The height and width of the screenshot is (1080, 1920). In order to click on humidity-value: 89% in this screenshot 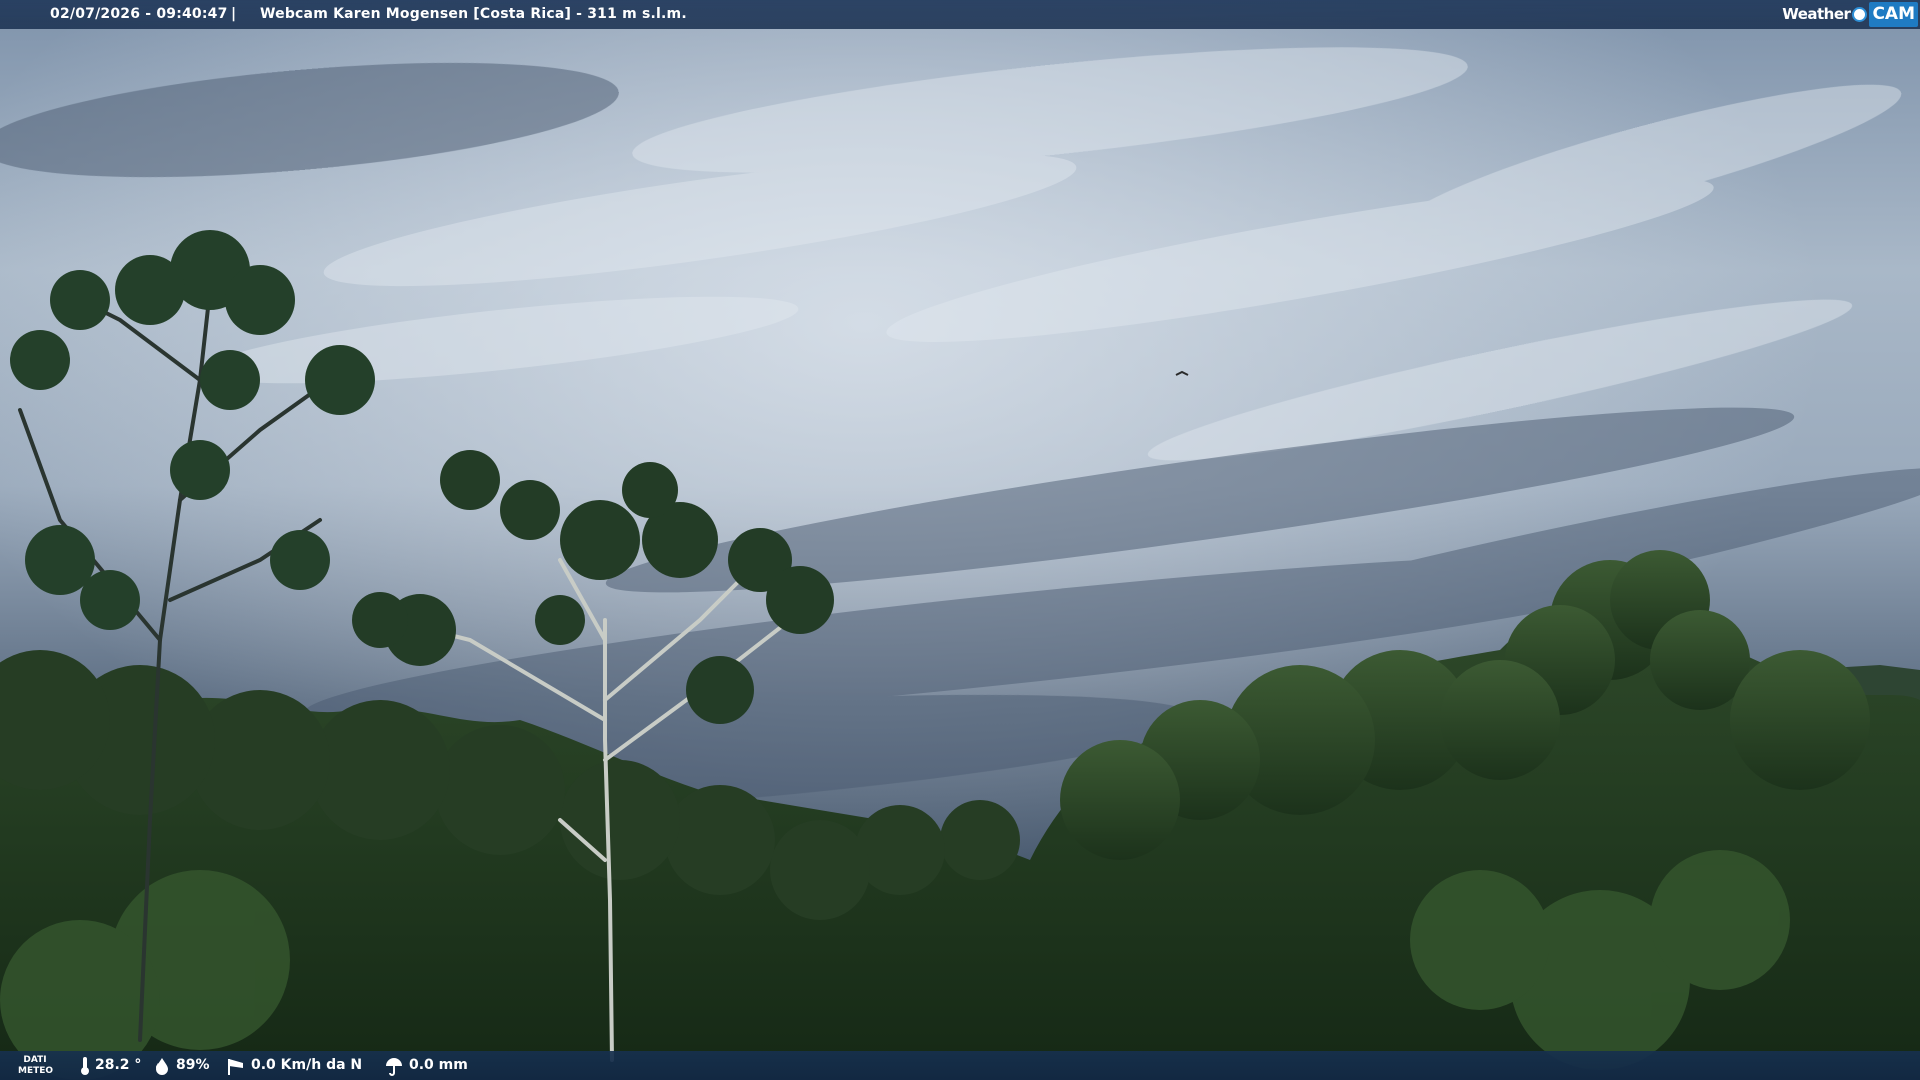, I will do `click(193, 1065)`.